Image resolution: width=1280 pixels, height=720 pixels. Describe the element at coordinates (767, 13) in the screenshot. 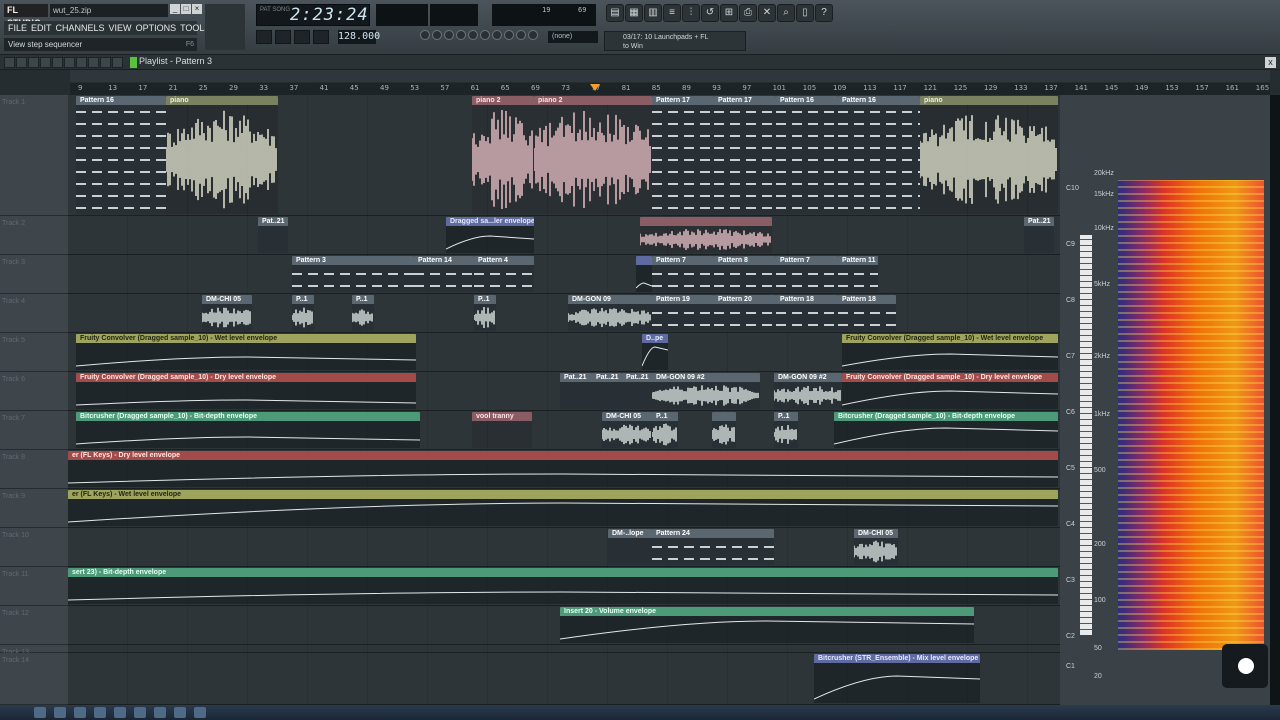

I see `tools-icon: ✕` at that location.